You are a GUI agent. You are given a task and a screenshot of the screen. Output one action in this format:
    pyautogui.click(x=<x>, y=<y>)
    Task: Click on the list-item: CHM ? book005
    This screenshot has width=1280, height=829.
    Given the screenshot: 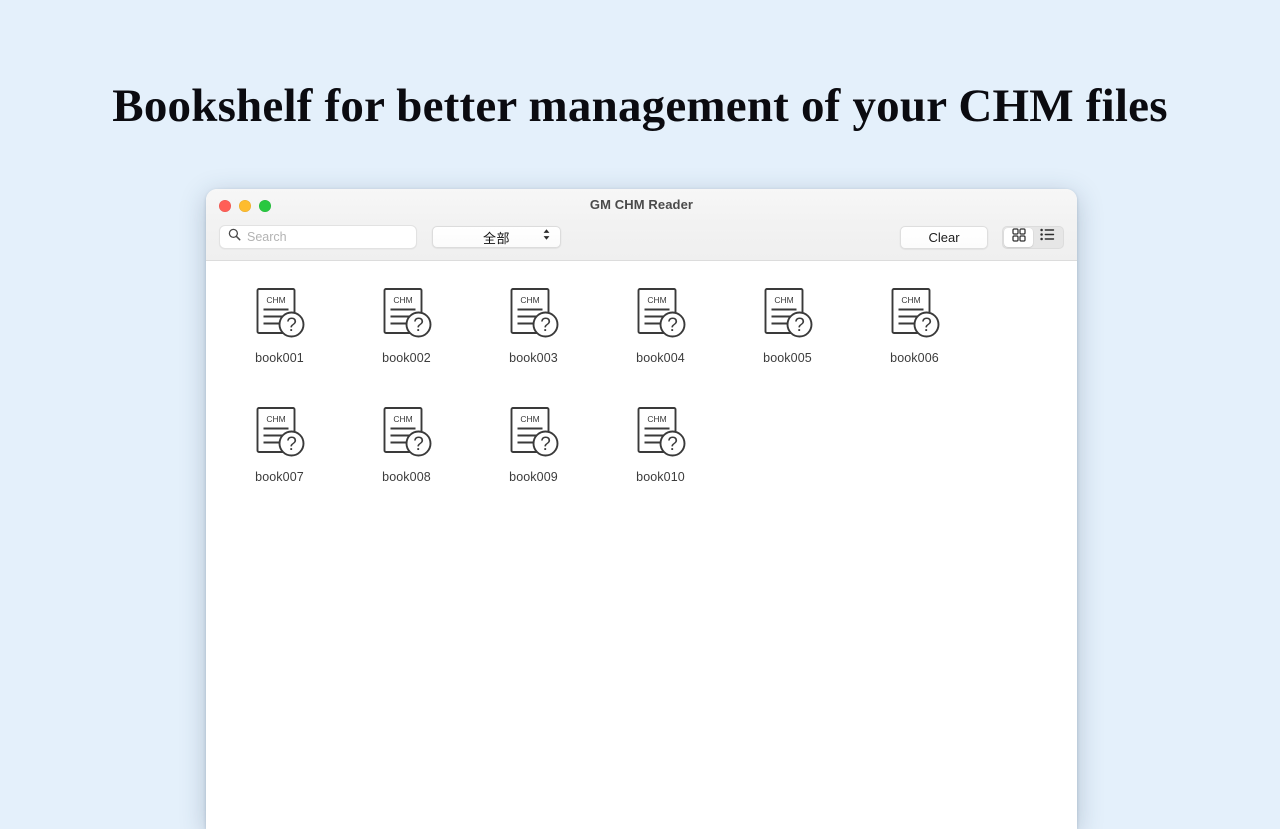 What is the action you would take?
    pyautogui.click(x=787, y=334)
    